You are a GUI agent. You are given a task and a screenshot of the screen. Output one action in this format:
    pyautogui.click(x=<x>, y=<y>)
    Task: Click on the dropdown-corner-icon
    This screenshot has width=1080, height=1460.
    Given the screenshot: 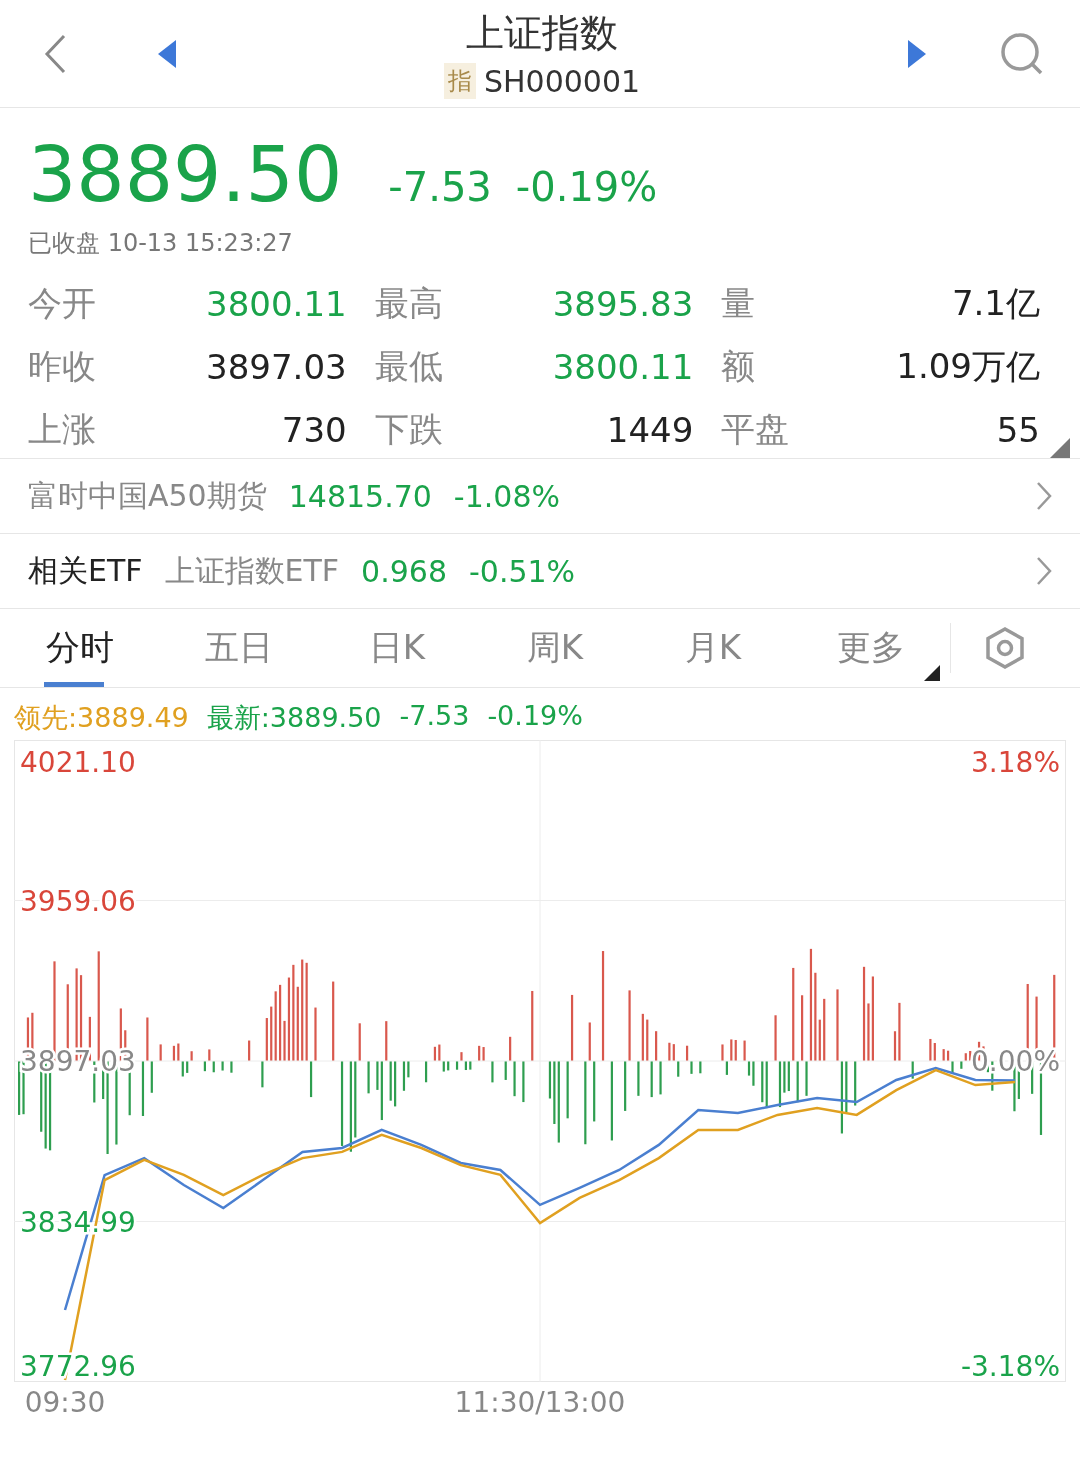 What is the action you would take?
    pyautogui.click(x=932, y=673)
    